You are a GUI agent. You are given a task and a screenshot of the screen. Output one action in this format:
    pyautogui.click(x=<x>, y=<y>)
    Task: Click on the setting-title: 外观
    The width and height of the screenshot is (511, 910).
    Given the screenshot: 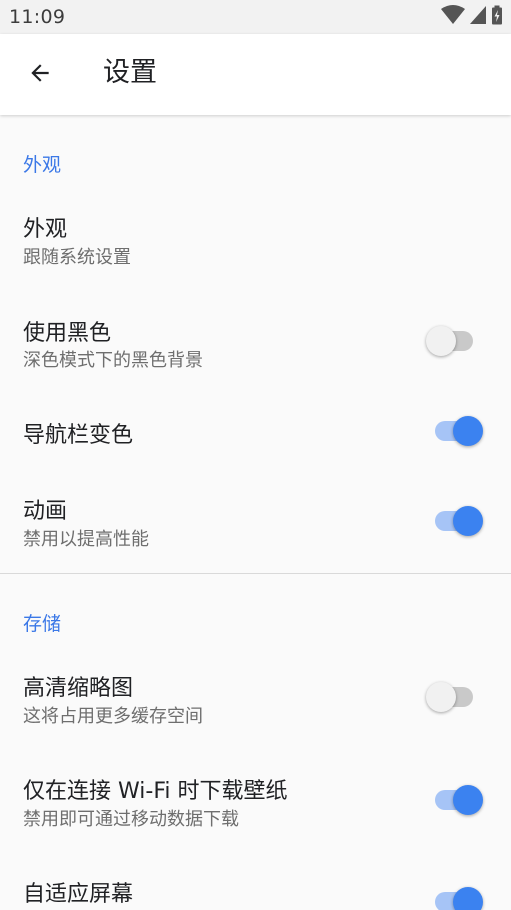 What is the action you would take?
    pyautogui.click(x=45, y=229)
    